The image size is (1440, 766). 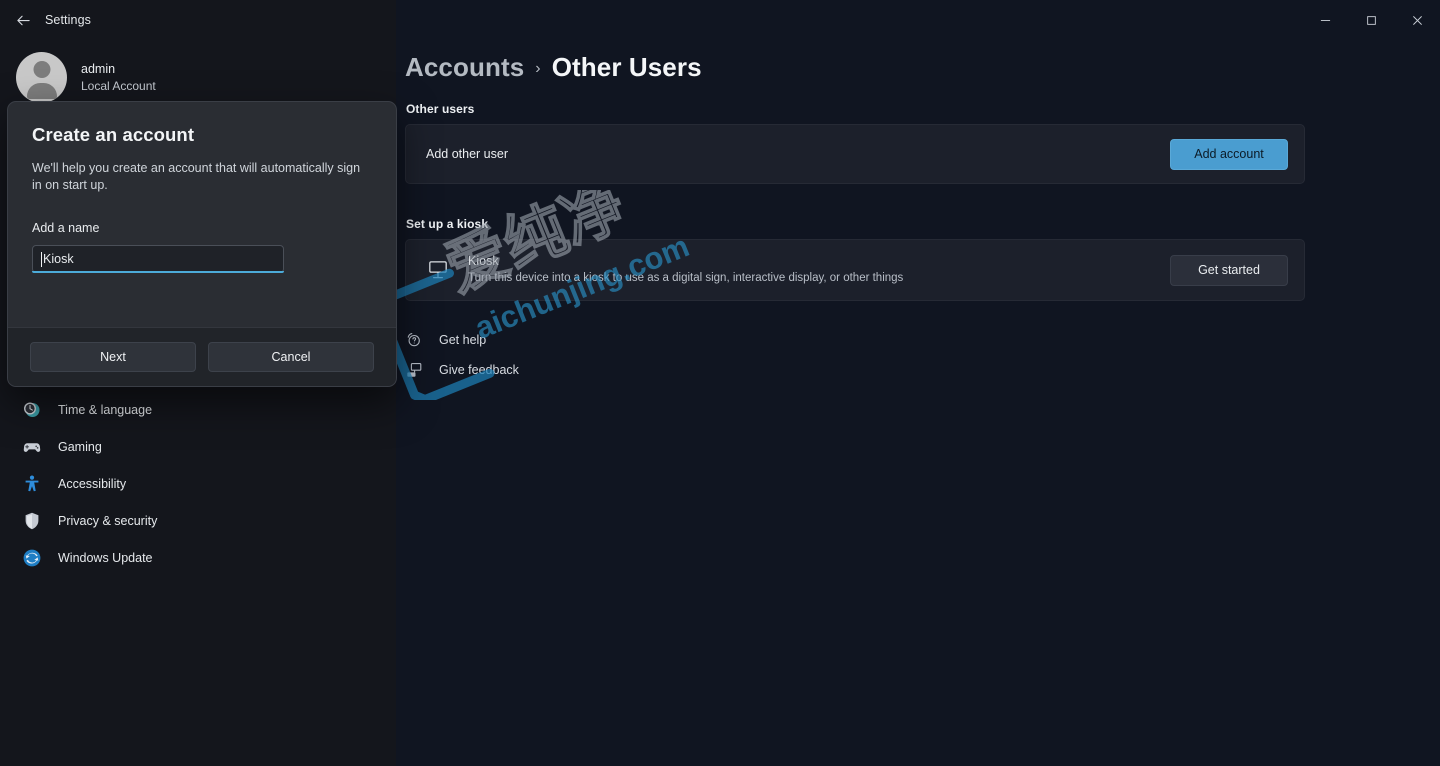 What do you see at coordinates (1229, 270) in the screenshot?
I see `get-started-button: Get started` at bounding box center [1229, 270].